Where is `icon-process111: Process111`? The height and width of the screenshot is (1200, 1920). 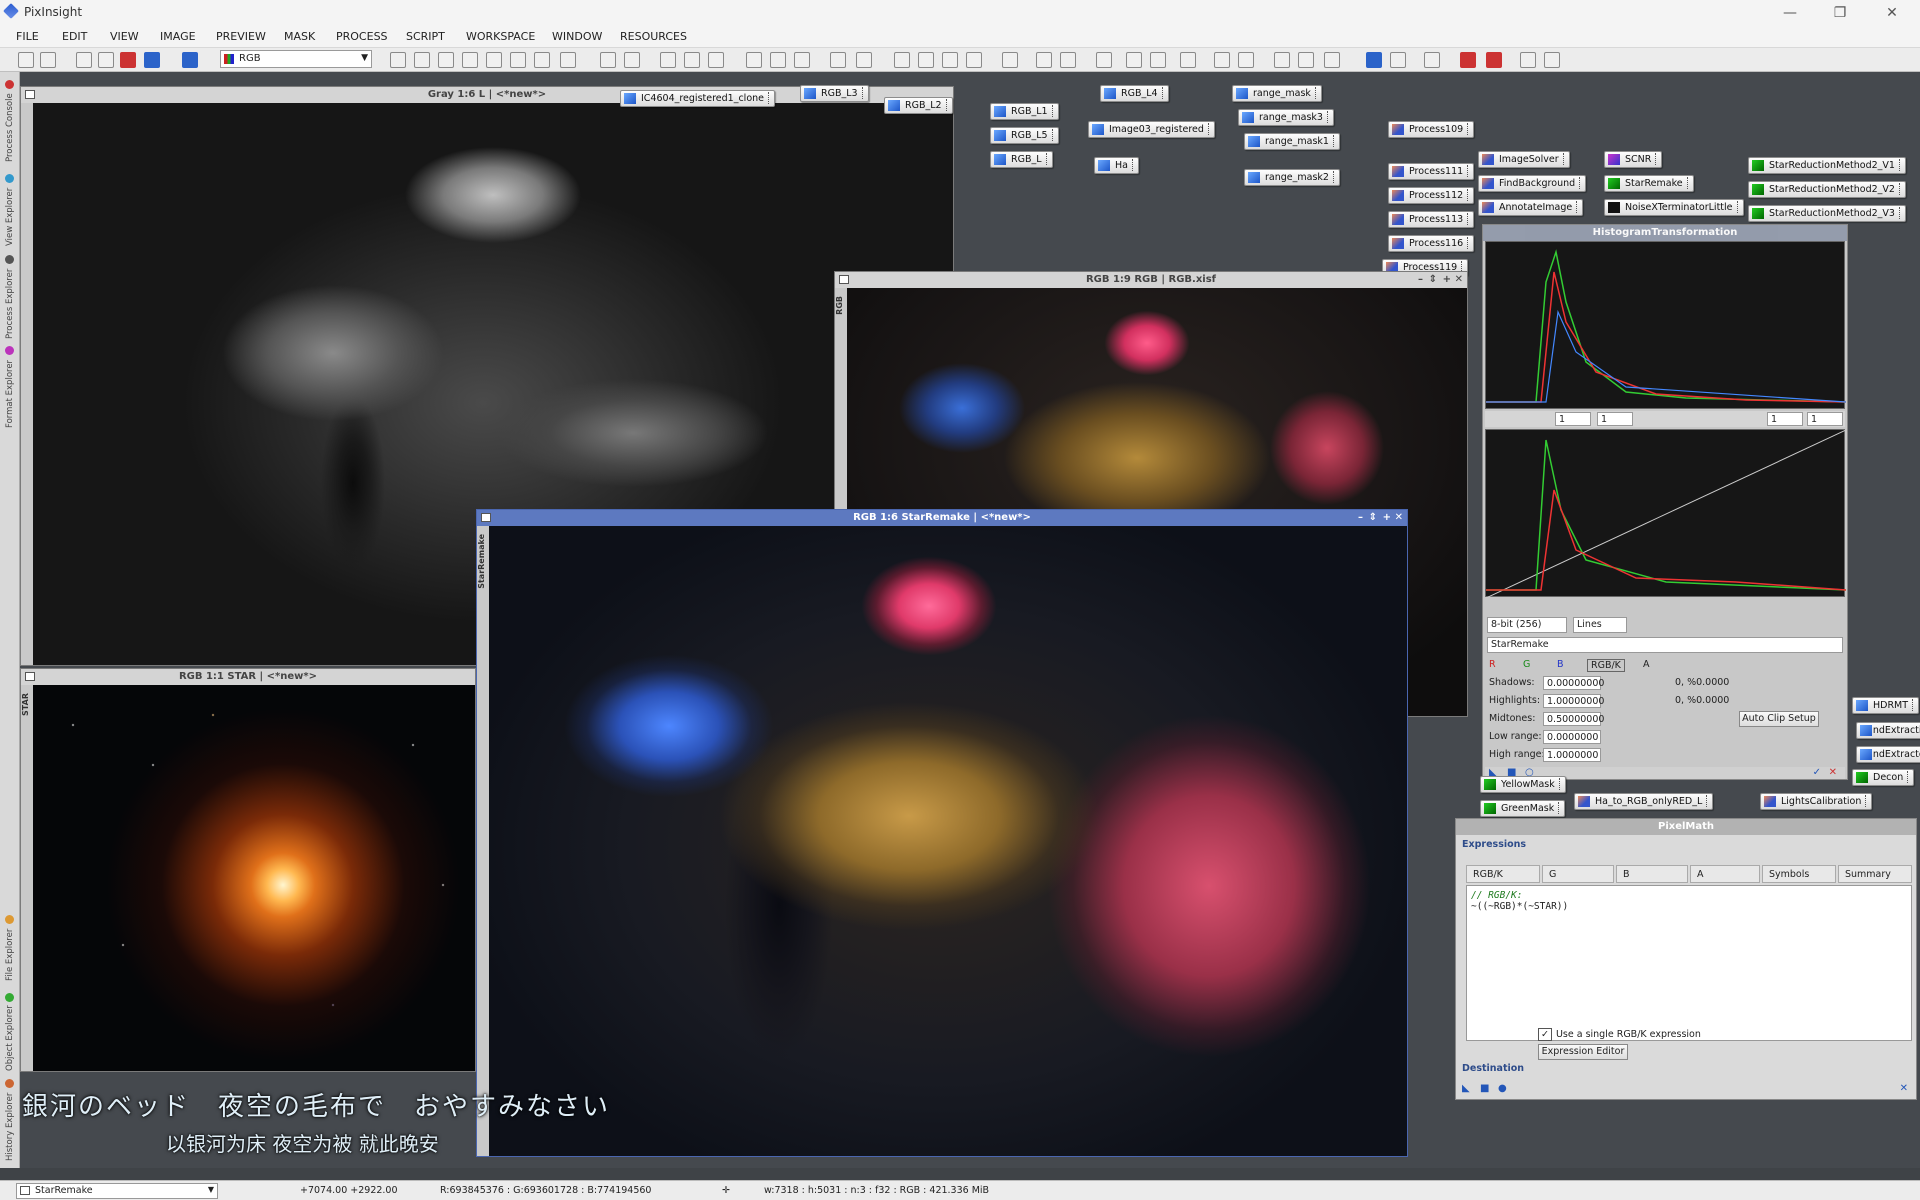
icon-process111: Process111 is located at coordinates (1431, 171).